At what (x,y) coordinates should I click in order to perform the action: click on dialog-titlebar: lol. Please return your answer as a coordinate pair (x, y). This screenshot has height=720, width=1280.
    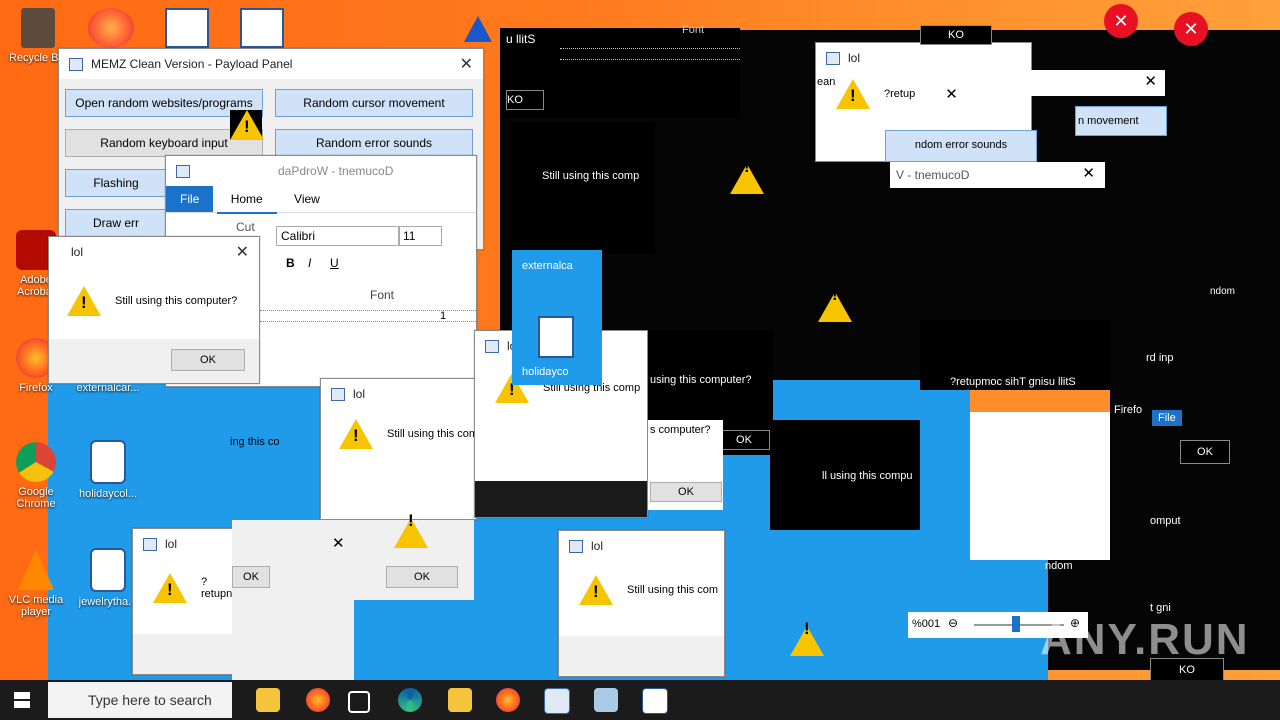
    Looking at the image, I should click on (398, 394).